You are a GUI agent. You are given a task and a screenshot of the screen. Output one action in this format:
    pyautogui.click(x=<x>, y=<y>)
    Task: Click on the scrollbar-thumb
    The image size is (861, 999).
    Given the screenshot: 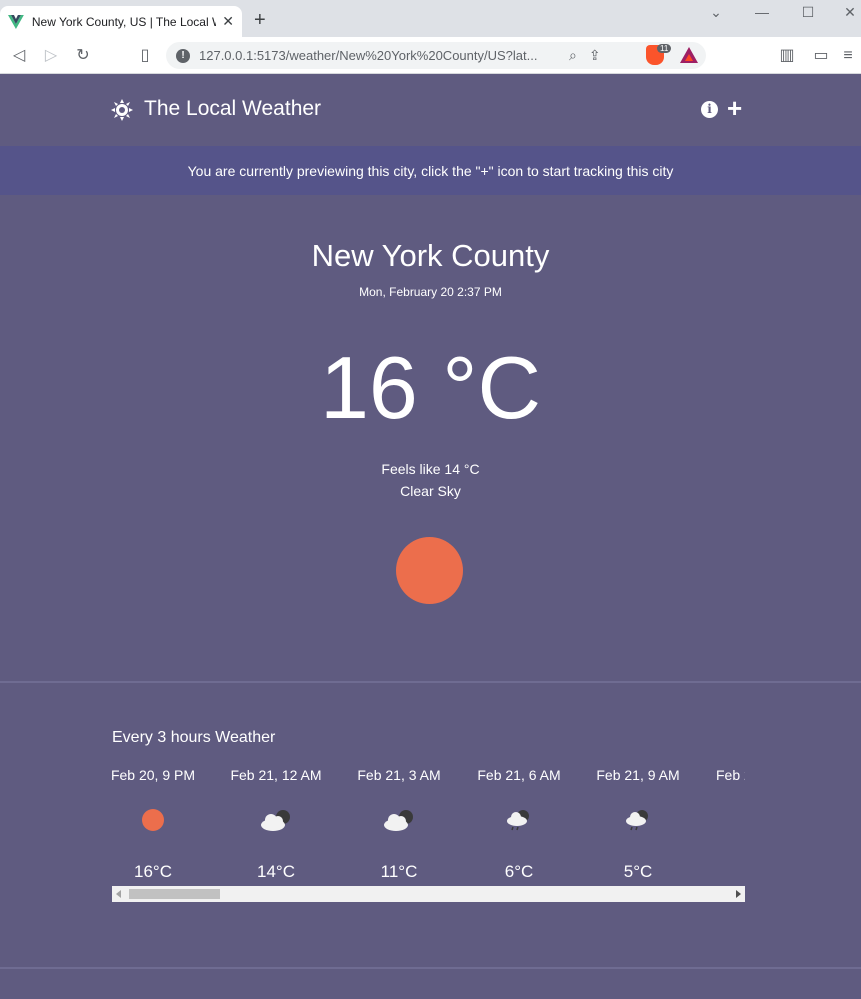 What is the action you would take?
    pyautogui.click(x=174, y=894)
    